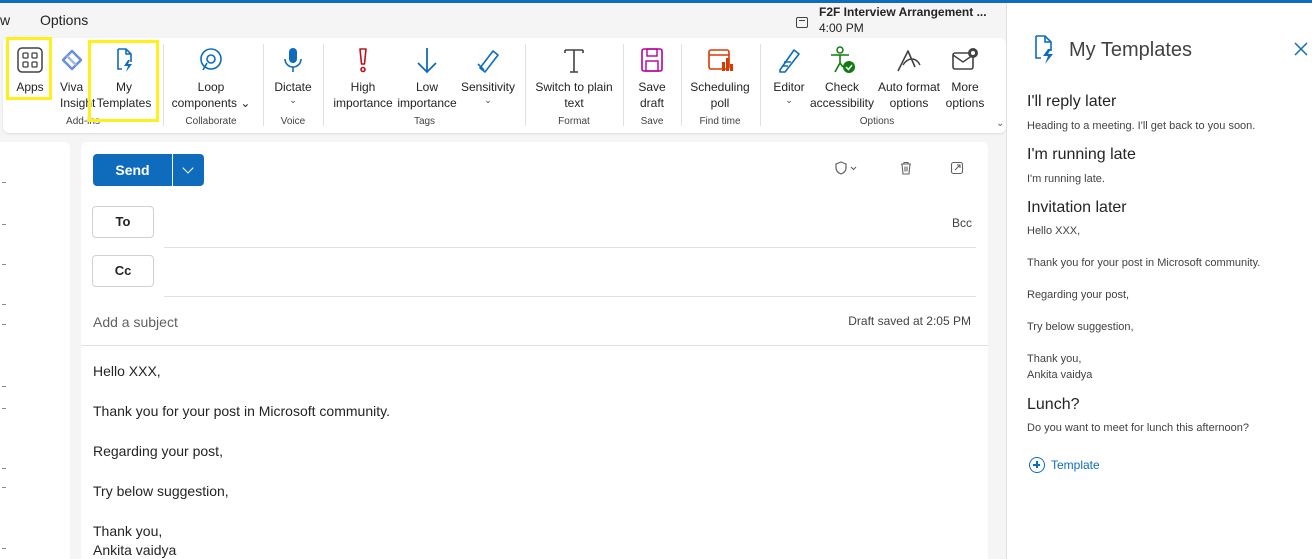 The width and height of the screenshot is (1312, 559). What do you see at coordinates (842, 76) in the screenshot?
I see `check-accessibility-button: Check accessibility` at bounding box center [842, 76].